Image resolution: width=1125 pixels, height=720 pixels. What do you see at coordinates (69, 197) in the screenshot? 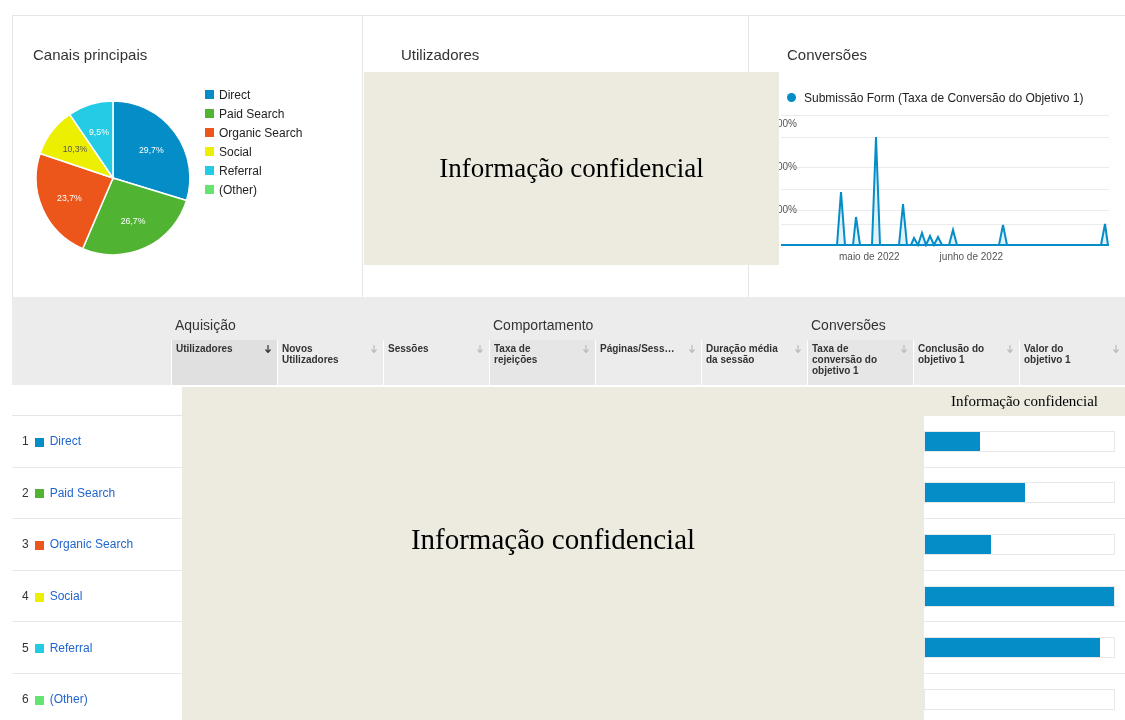
I see `slice-label: 23,7%` at bounding box center [69, 197].